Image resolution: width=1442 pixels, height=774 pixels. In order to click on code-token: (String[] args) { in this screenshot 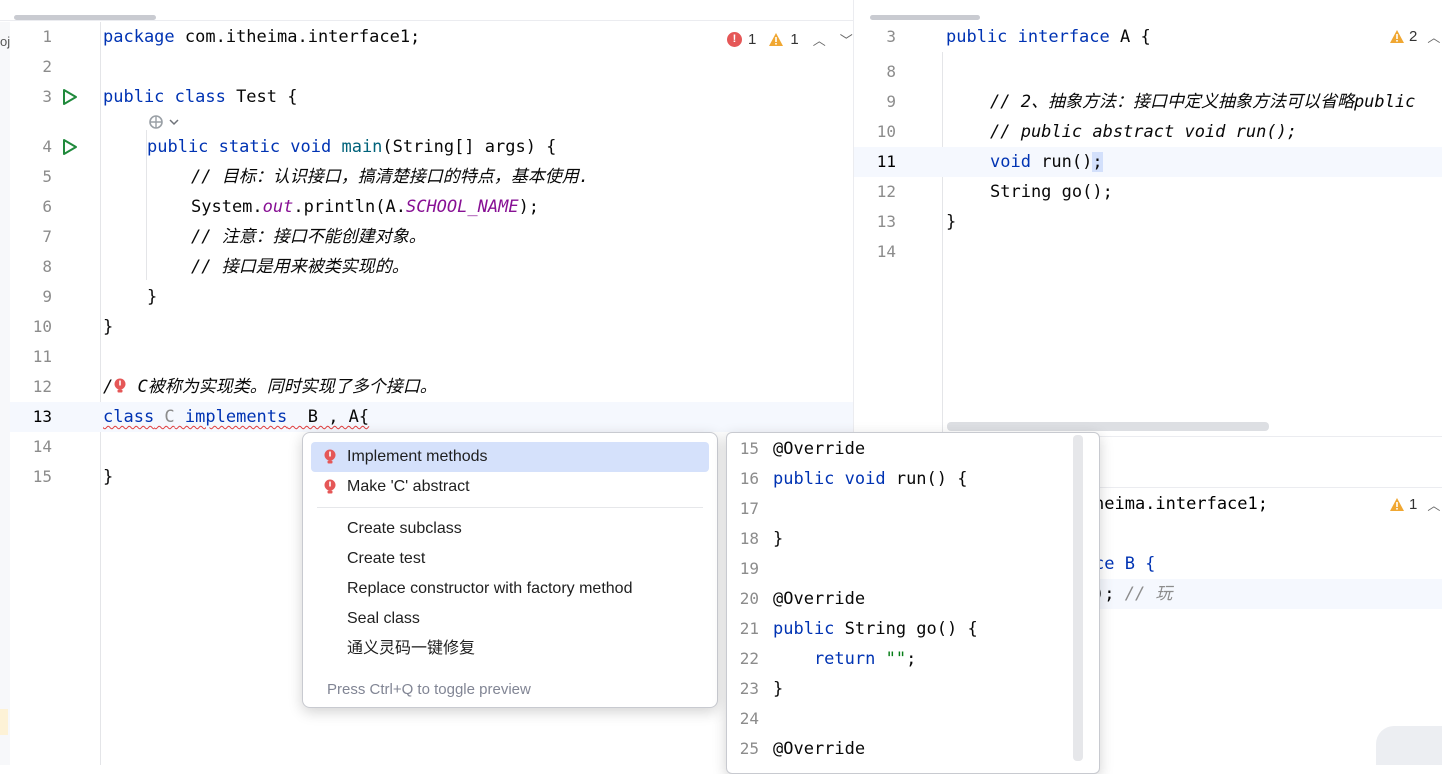, I will do `click(469, 147)`.